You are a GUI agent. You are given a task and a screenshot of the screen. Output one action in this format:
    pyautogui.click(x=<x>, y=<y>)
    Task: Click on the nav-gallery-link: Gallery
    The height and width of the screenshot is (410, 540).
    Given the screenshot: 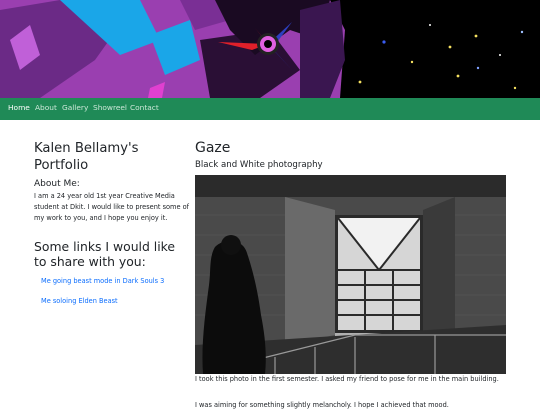 What is the action you would take?
    pyautogui.click(x=75, y=107)
    